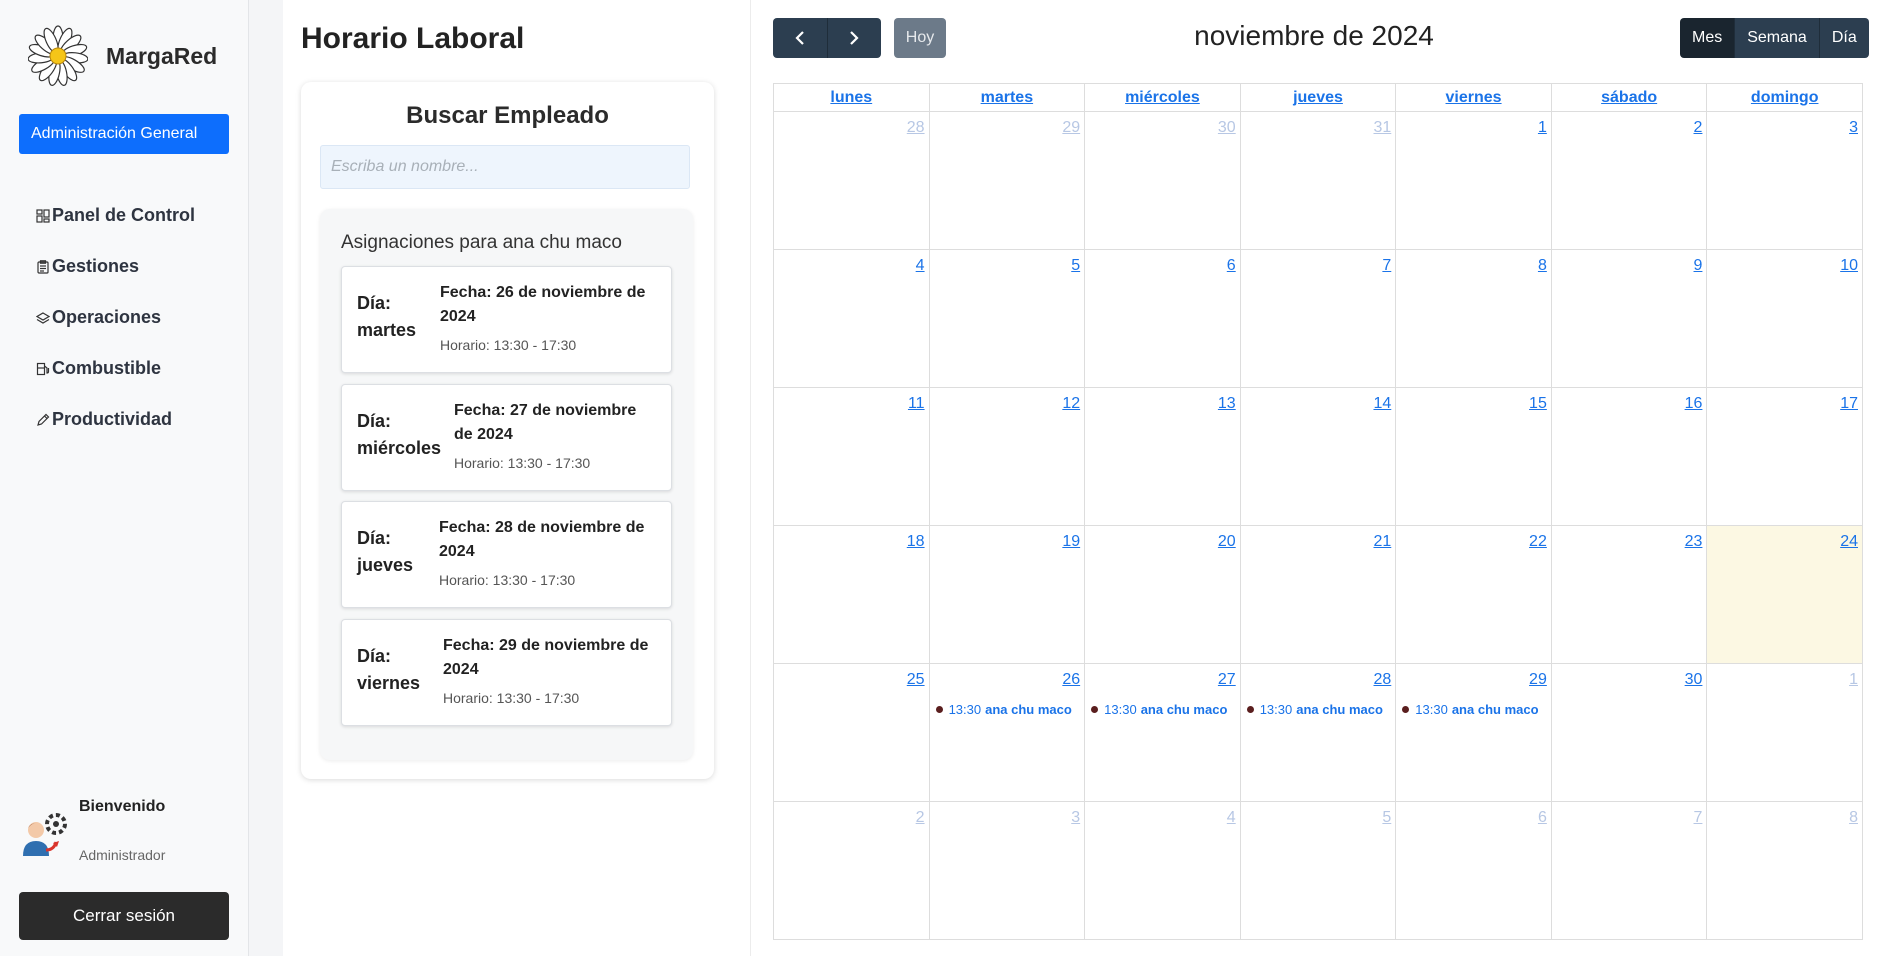 The width and height of the screenshot is (1877, 956). What do you see at coordinates (800, 38) in the screenshot?
I see `prev-month-button` at bounding box center [800, 38].